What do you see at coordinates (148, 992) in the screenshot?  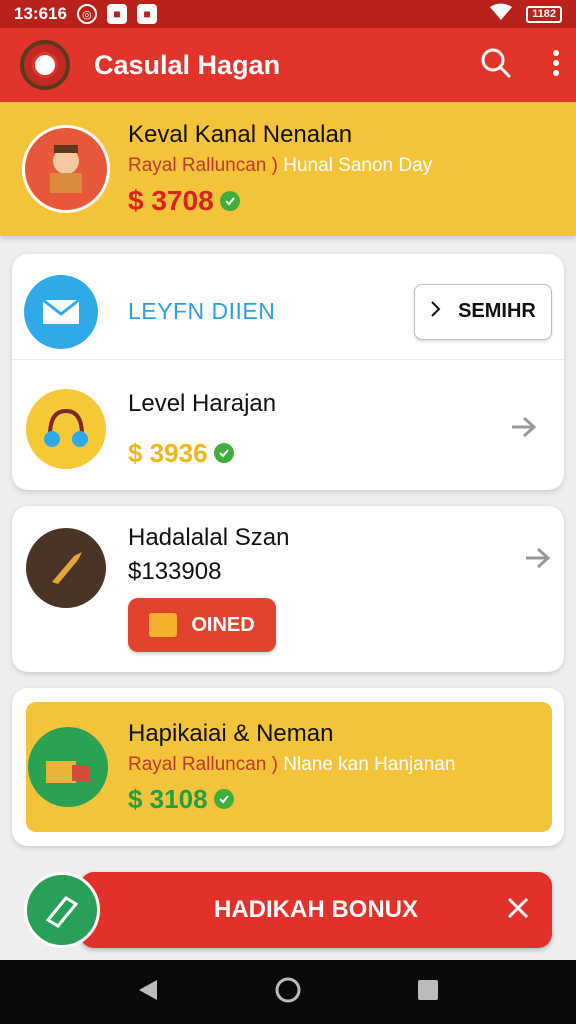 I see `back-icon` at bounding box center [148, 992].